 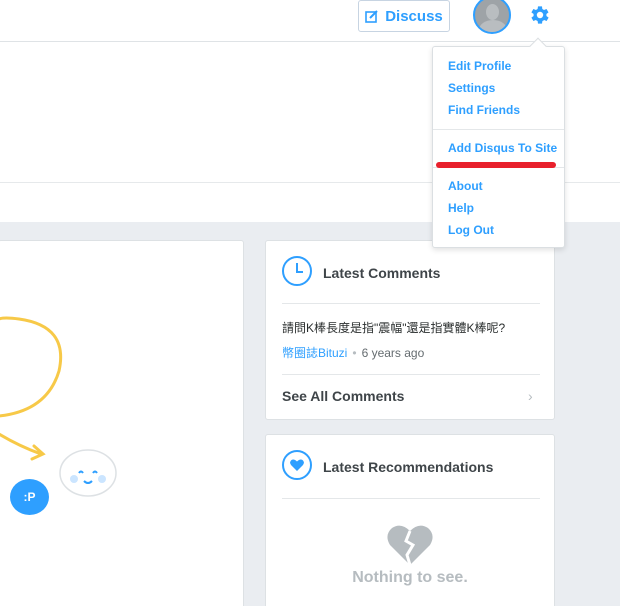 What do you see at coordinates (58, 406) in the screenshot?
I see `illustration` at bounding box center [58, 406].